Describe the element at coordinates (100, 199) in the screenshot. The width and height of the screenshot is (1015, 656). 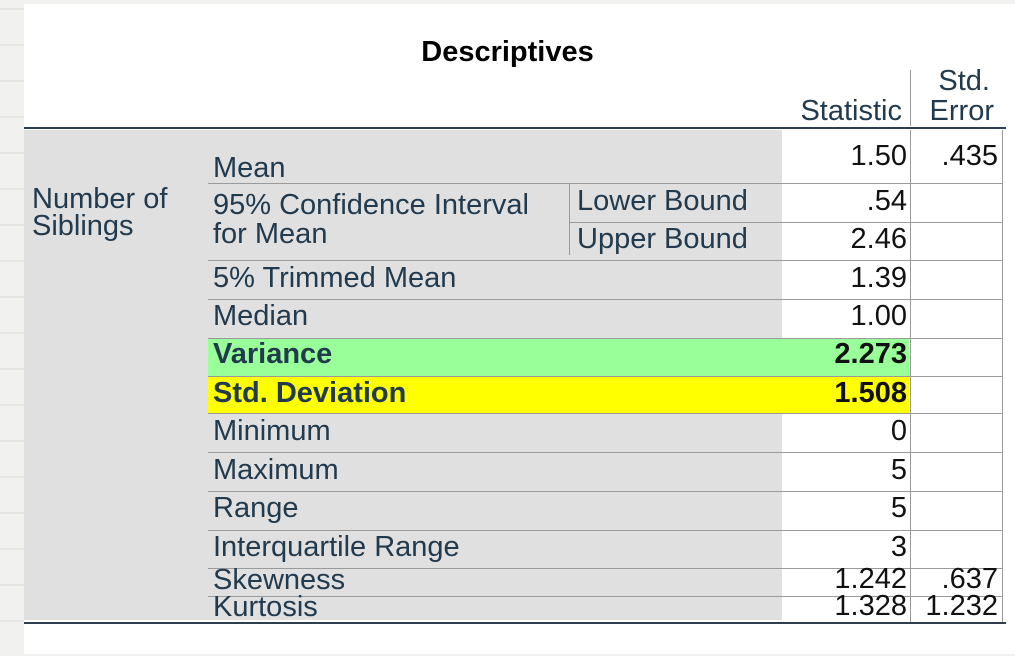
I see `variable-label-line1: Number of` at that location.